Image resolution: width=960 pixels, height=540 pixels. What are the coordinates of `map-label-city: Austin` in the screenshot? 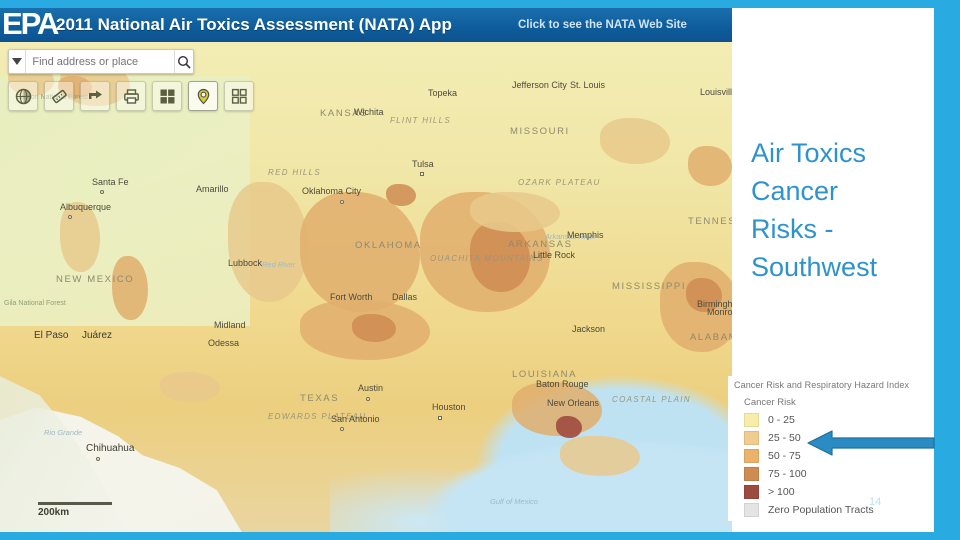 It's located at (371, 388).